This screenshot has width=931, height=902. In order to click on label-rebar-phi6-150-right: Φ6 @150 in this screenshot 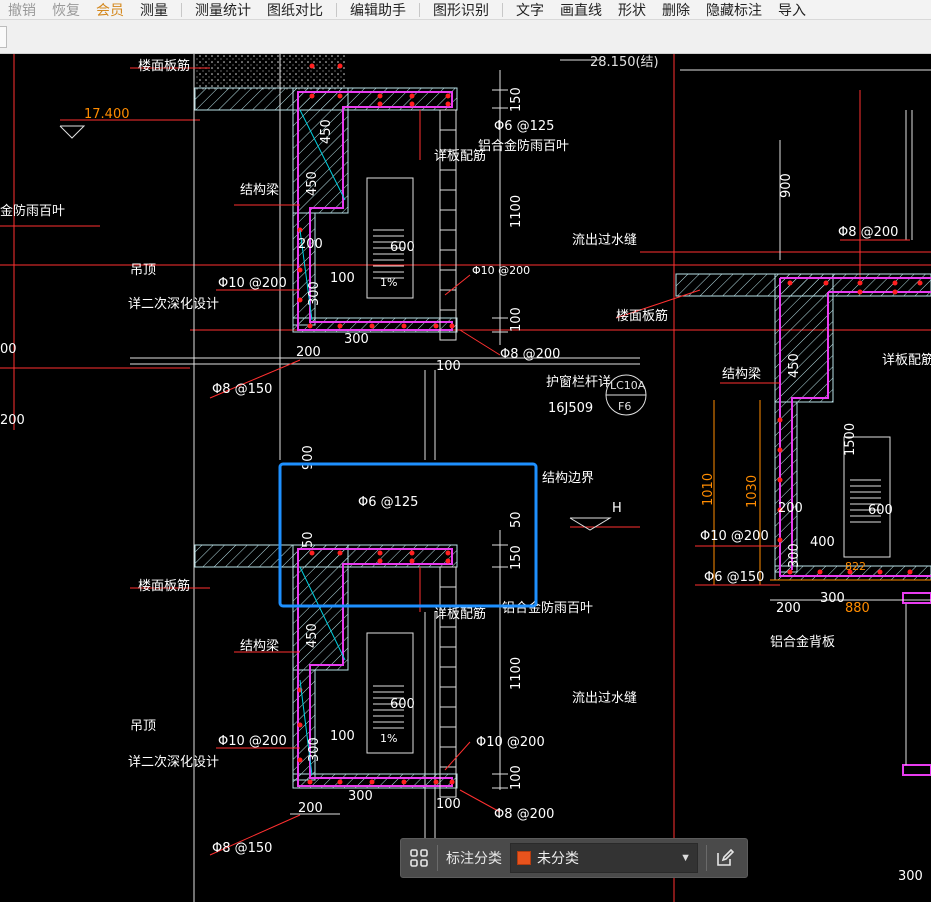, I will do `click(734, 577)`.